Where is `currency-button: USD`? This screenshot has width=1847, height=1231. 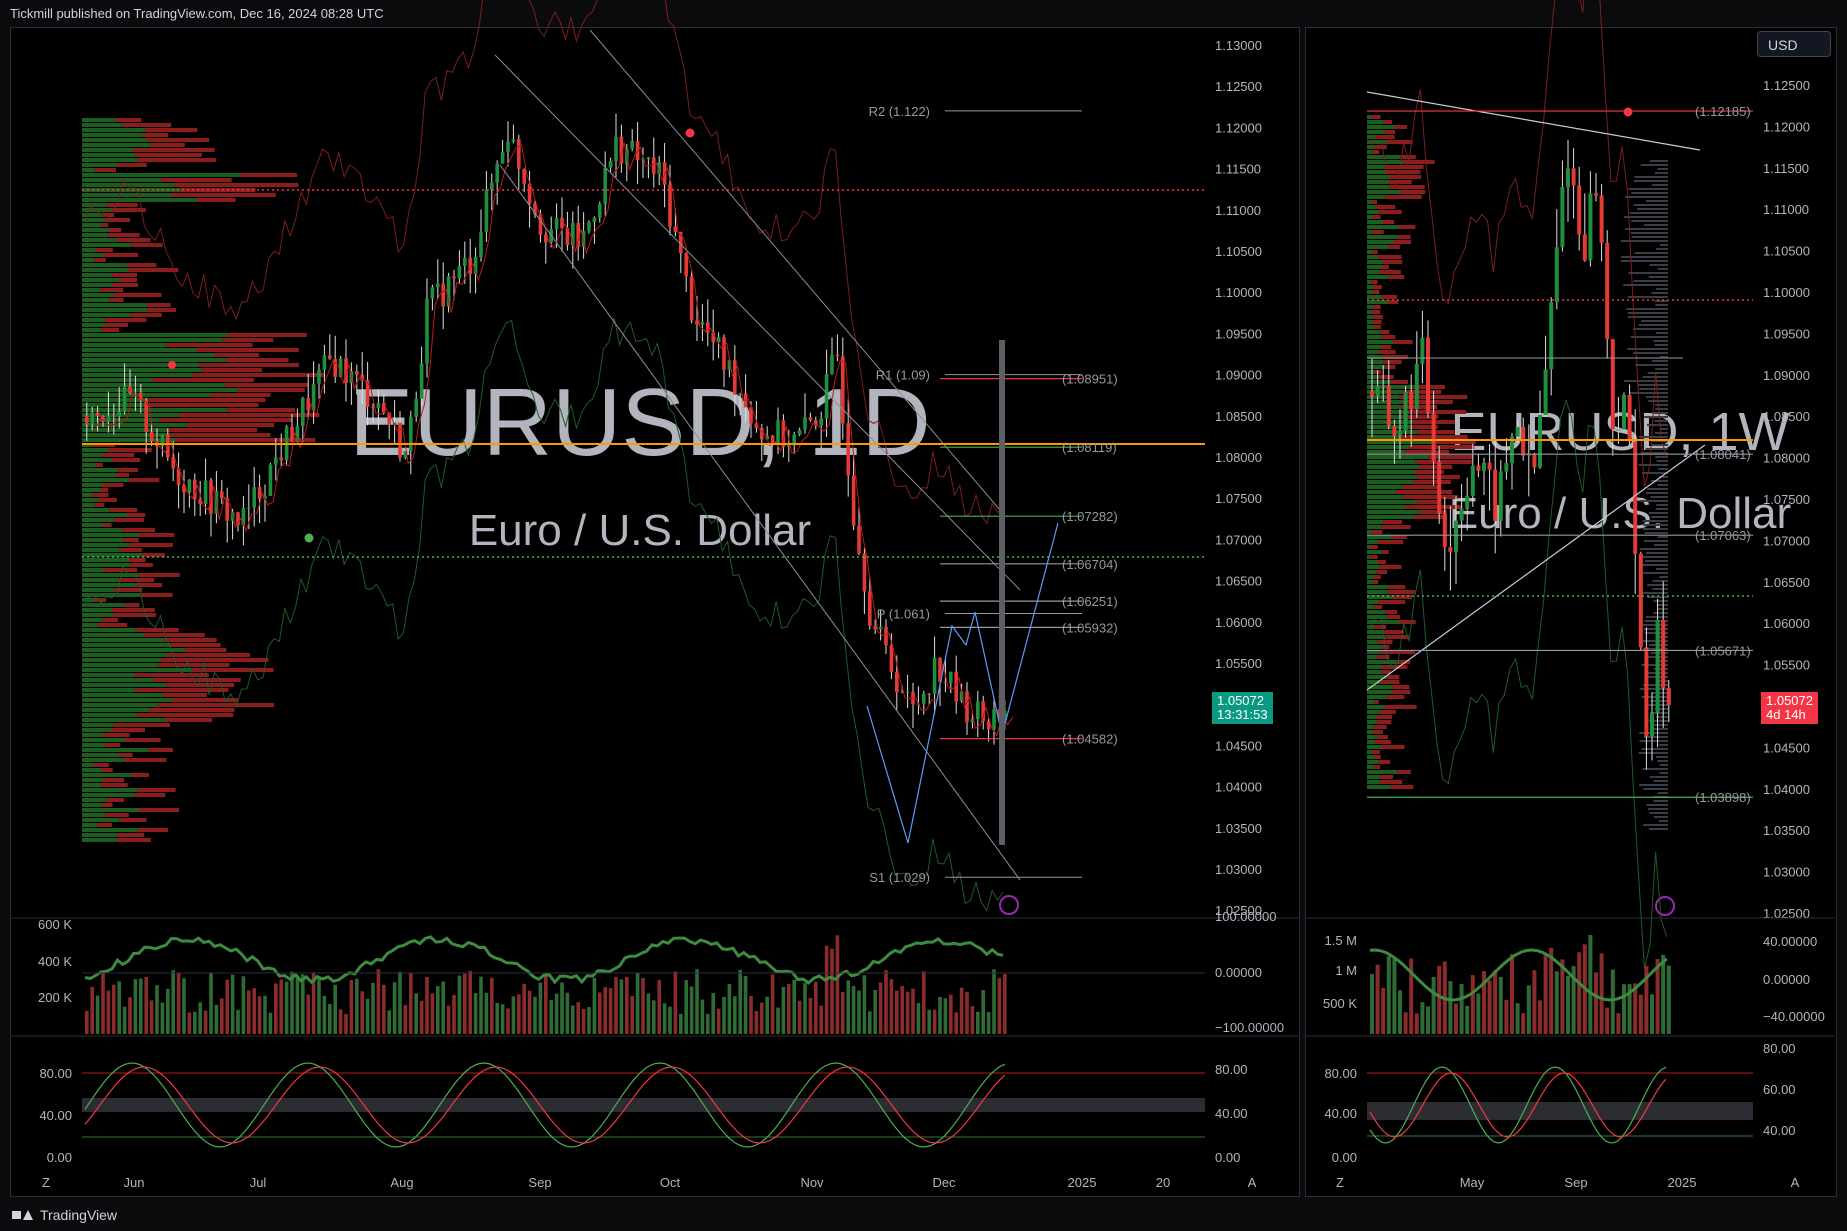 currency-button: USD is located at coordinates (1794, 44).